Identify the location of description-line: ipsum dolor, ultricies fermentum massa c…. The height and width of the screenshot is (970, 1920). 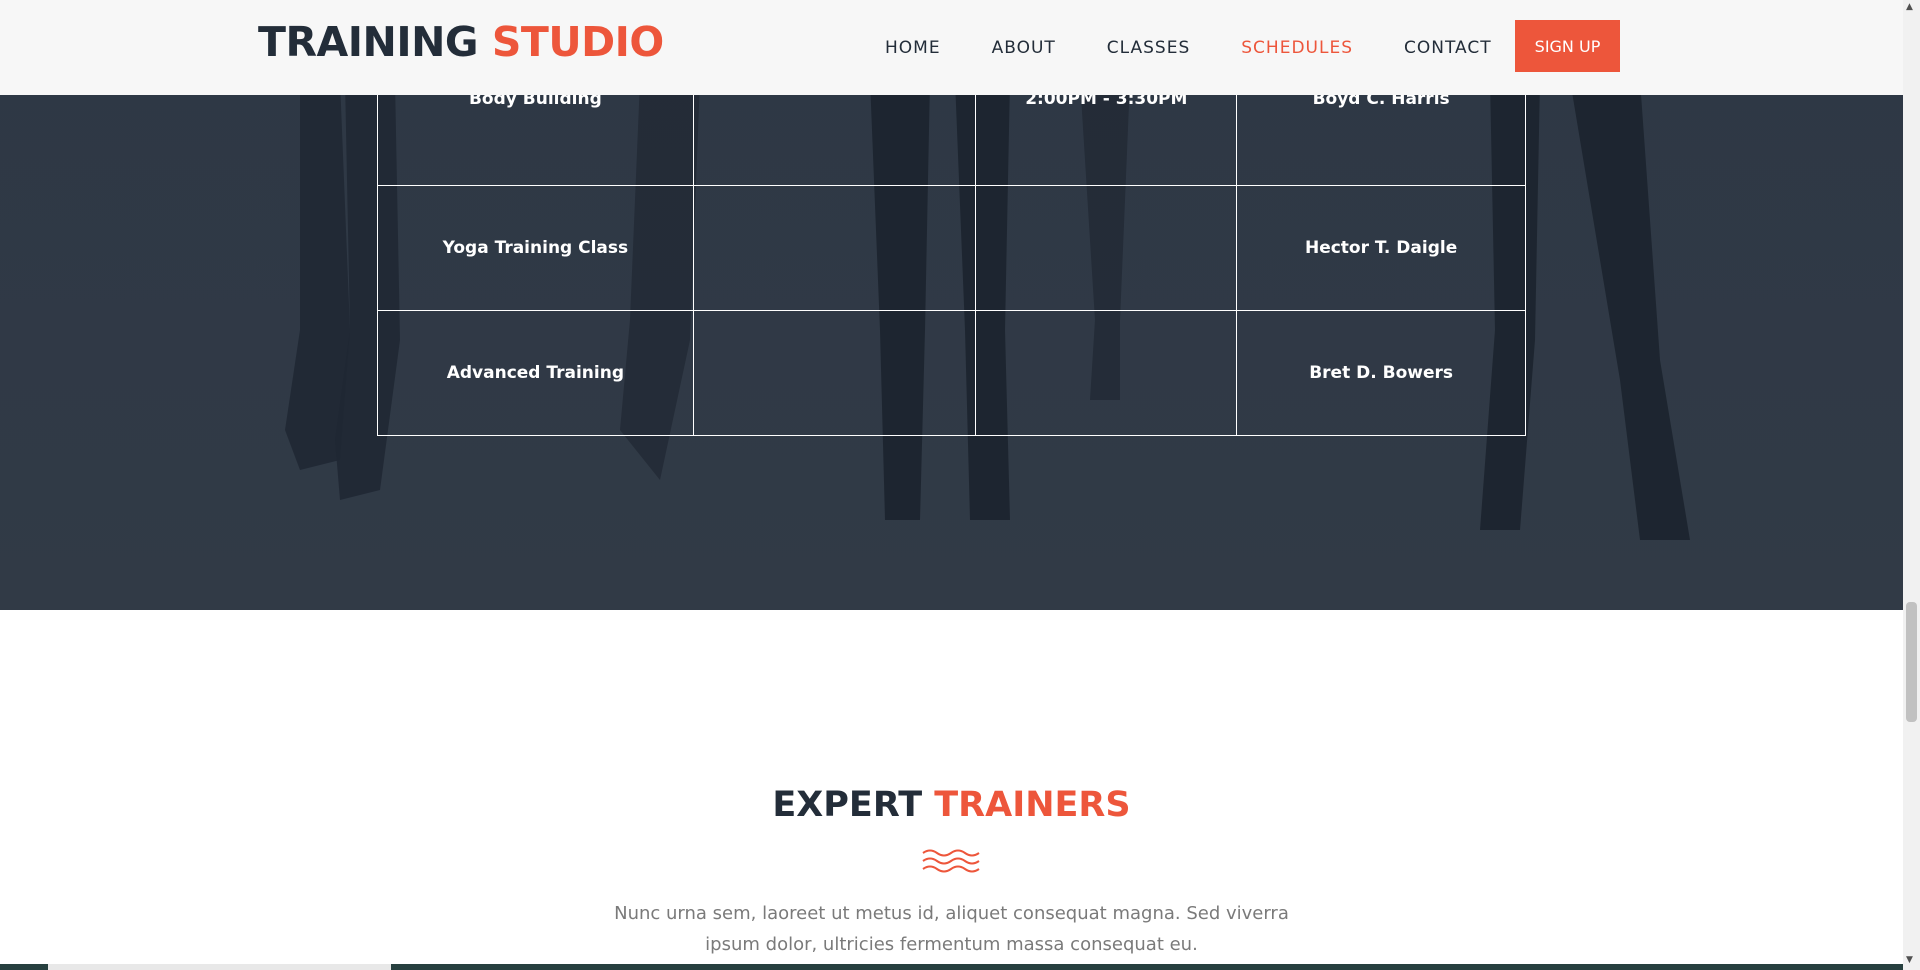
(951, 944).